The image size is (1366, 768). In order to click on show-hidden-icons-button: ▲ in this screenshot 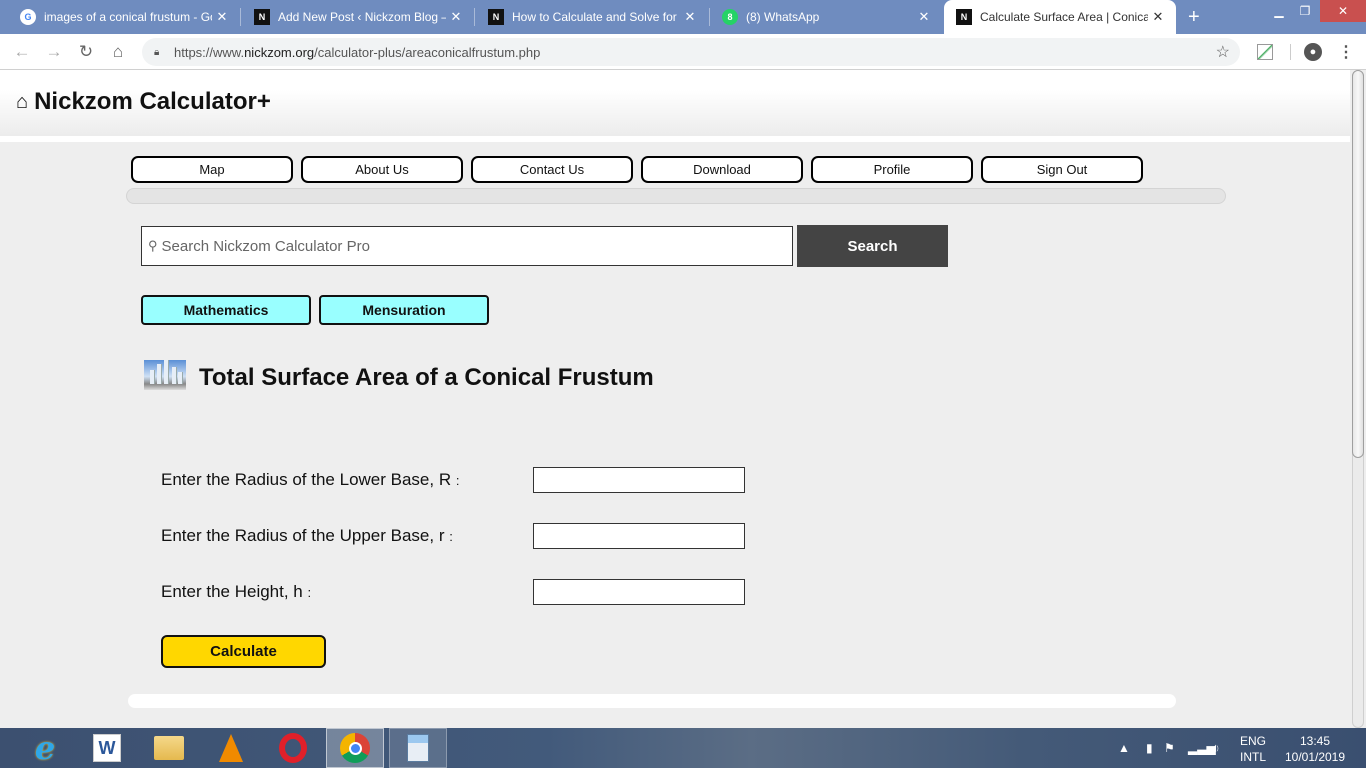, I will do `click(1124, 748)`.